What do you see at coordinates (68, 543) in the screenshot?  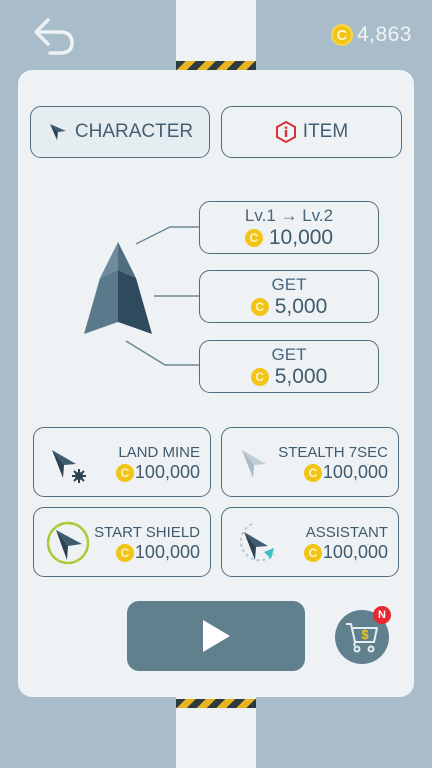 I see `shield-icon` at bounding box center [68, 543].